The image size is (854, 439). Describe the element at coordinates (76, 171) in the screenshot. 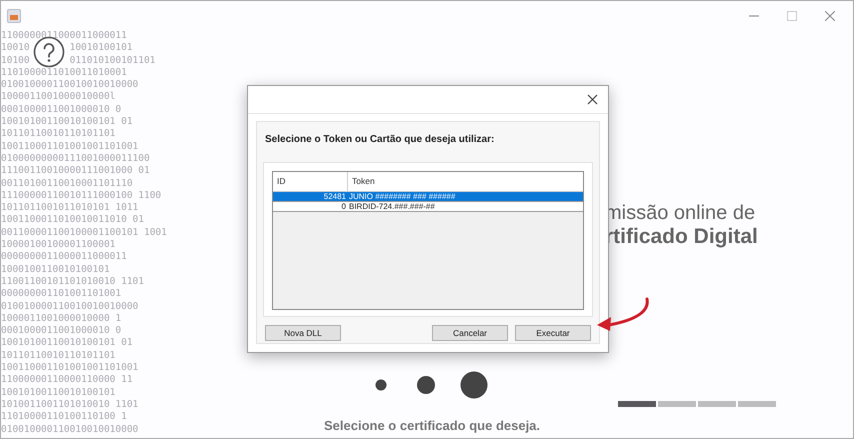

I see `background-code-text: 11100110010000111001000 01` at that location.